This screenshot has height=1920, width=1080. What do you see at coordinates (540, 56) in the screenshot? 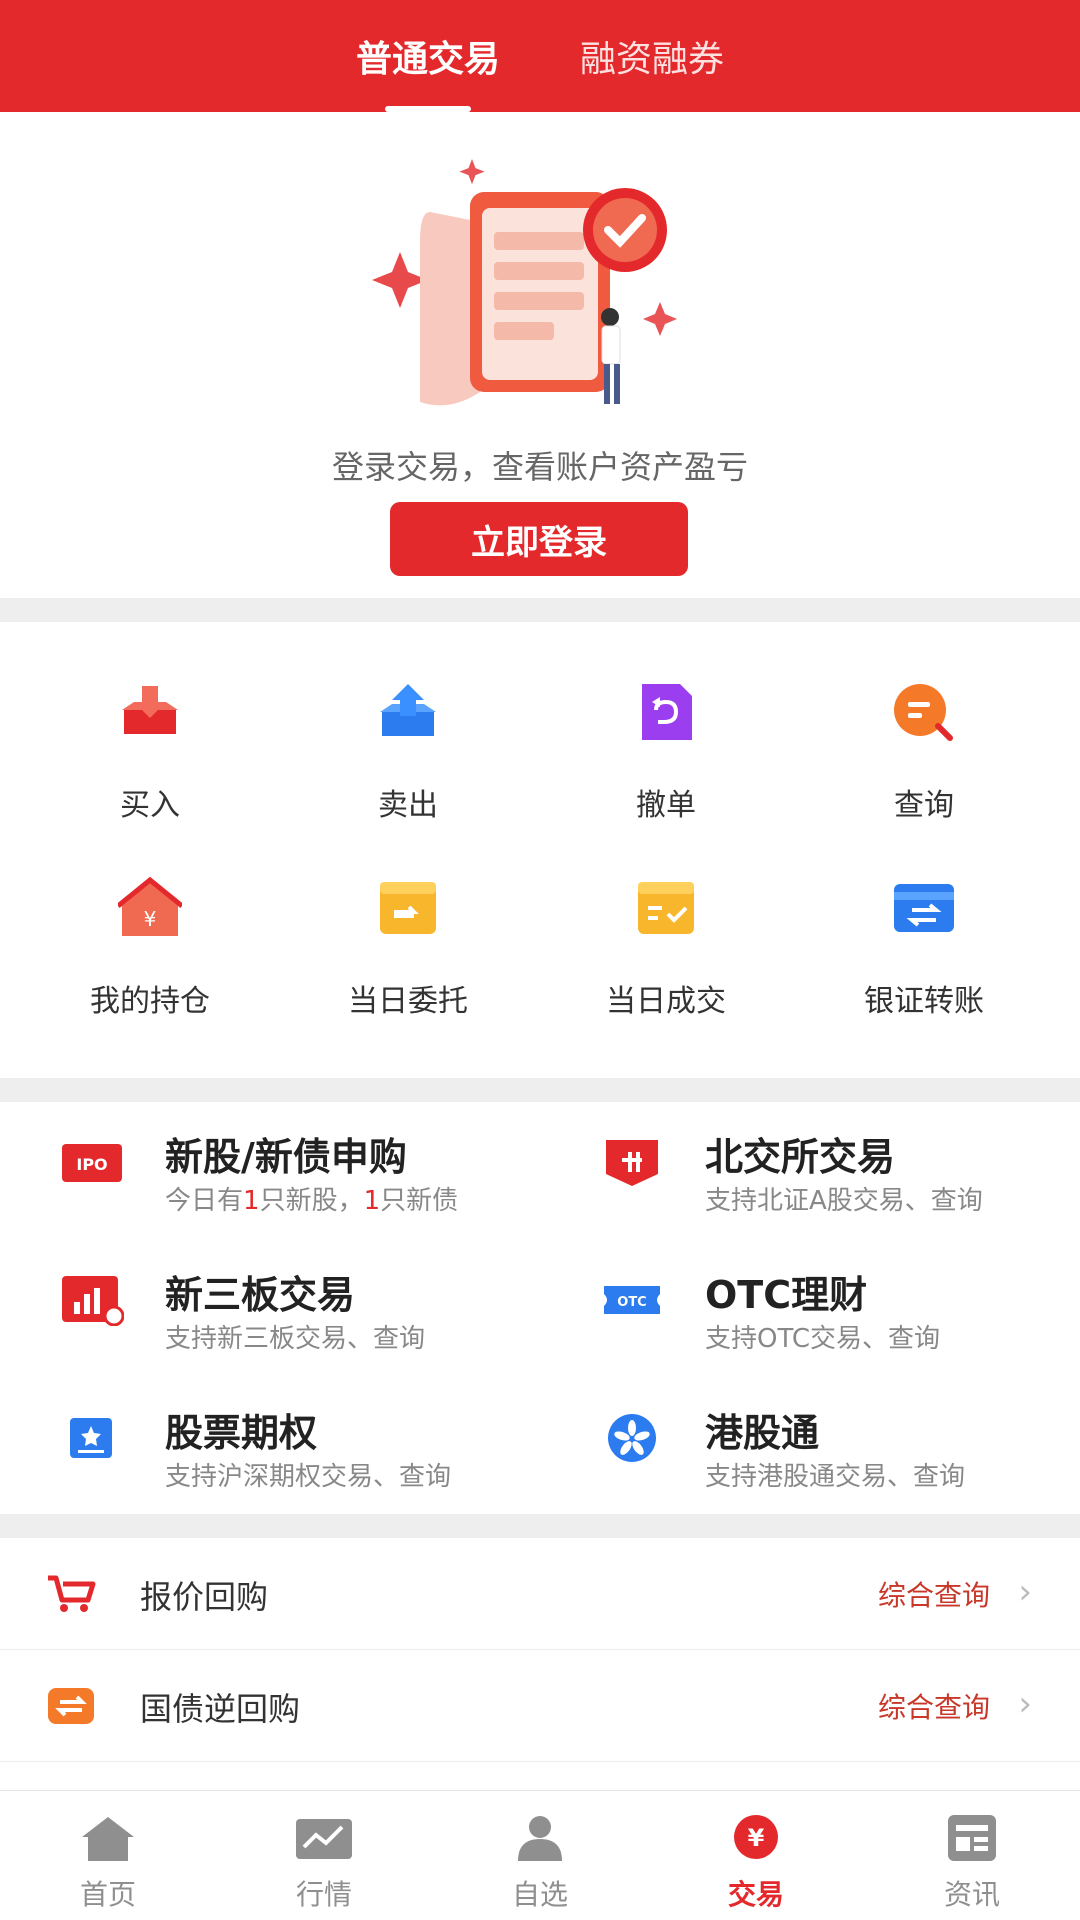
I see `top-tab-bar: 普通交易 融资融券` at bounding box center [540, 56].